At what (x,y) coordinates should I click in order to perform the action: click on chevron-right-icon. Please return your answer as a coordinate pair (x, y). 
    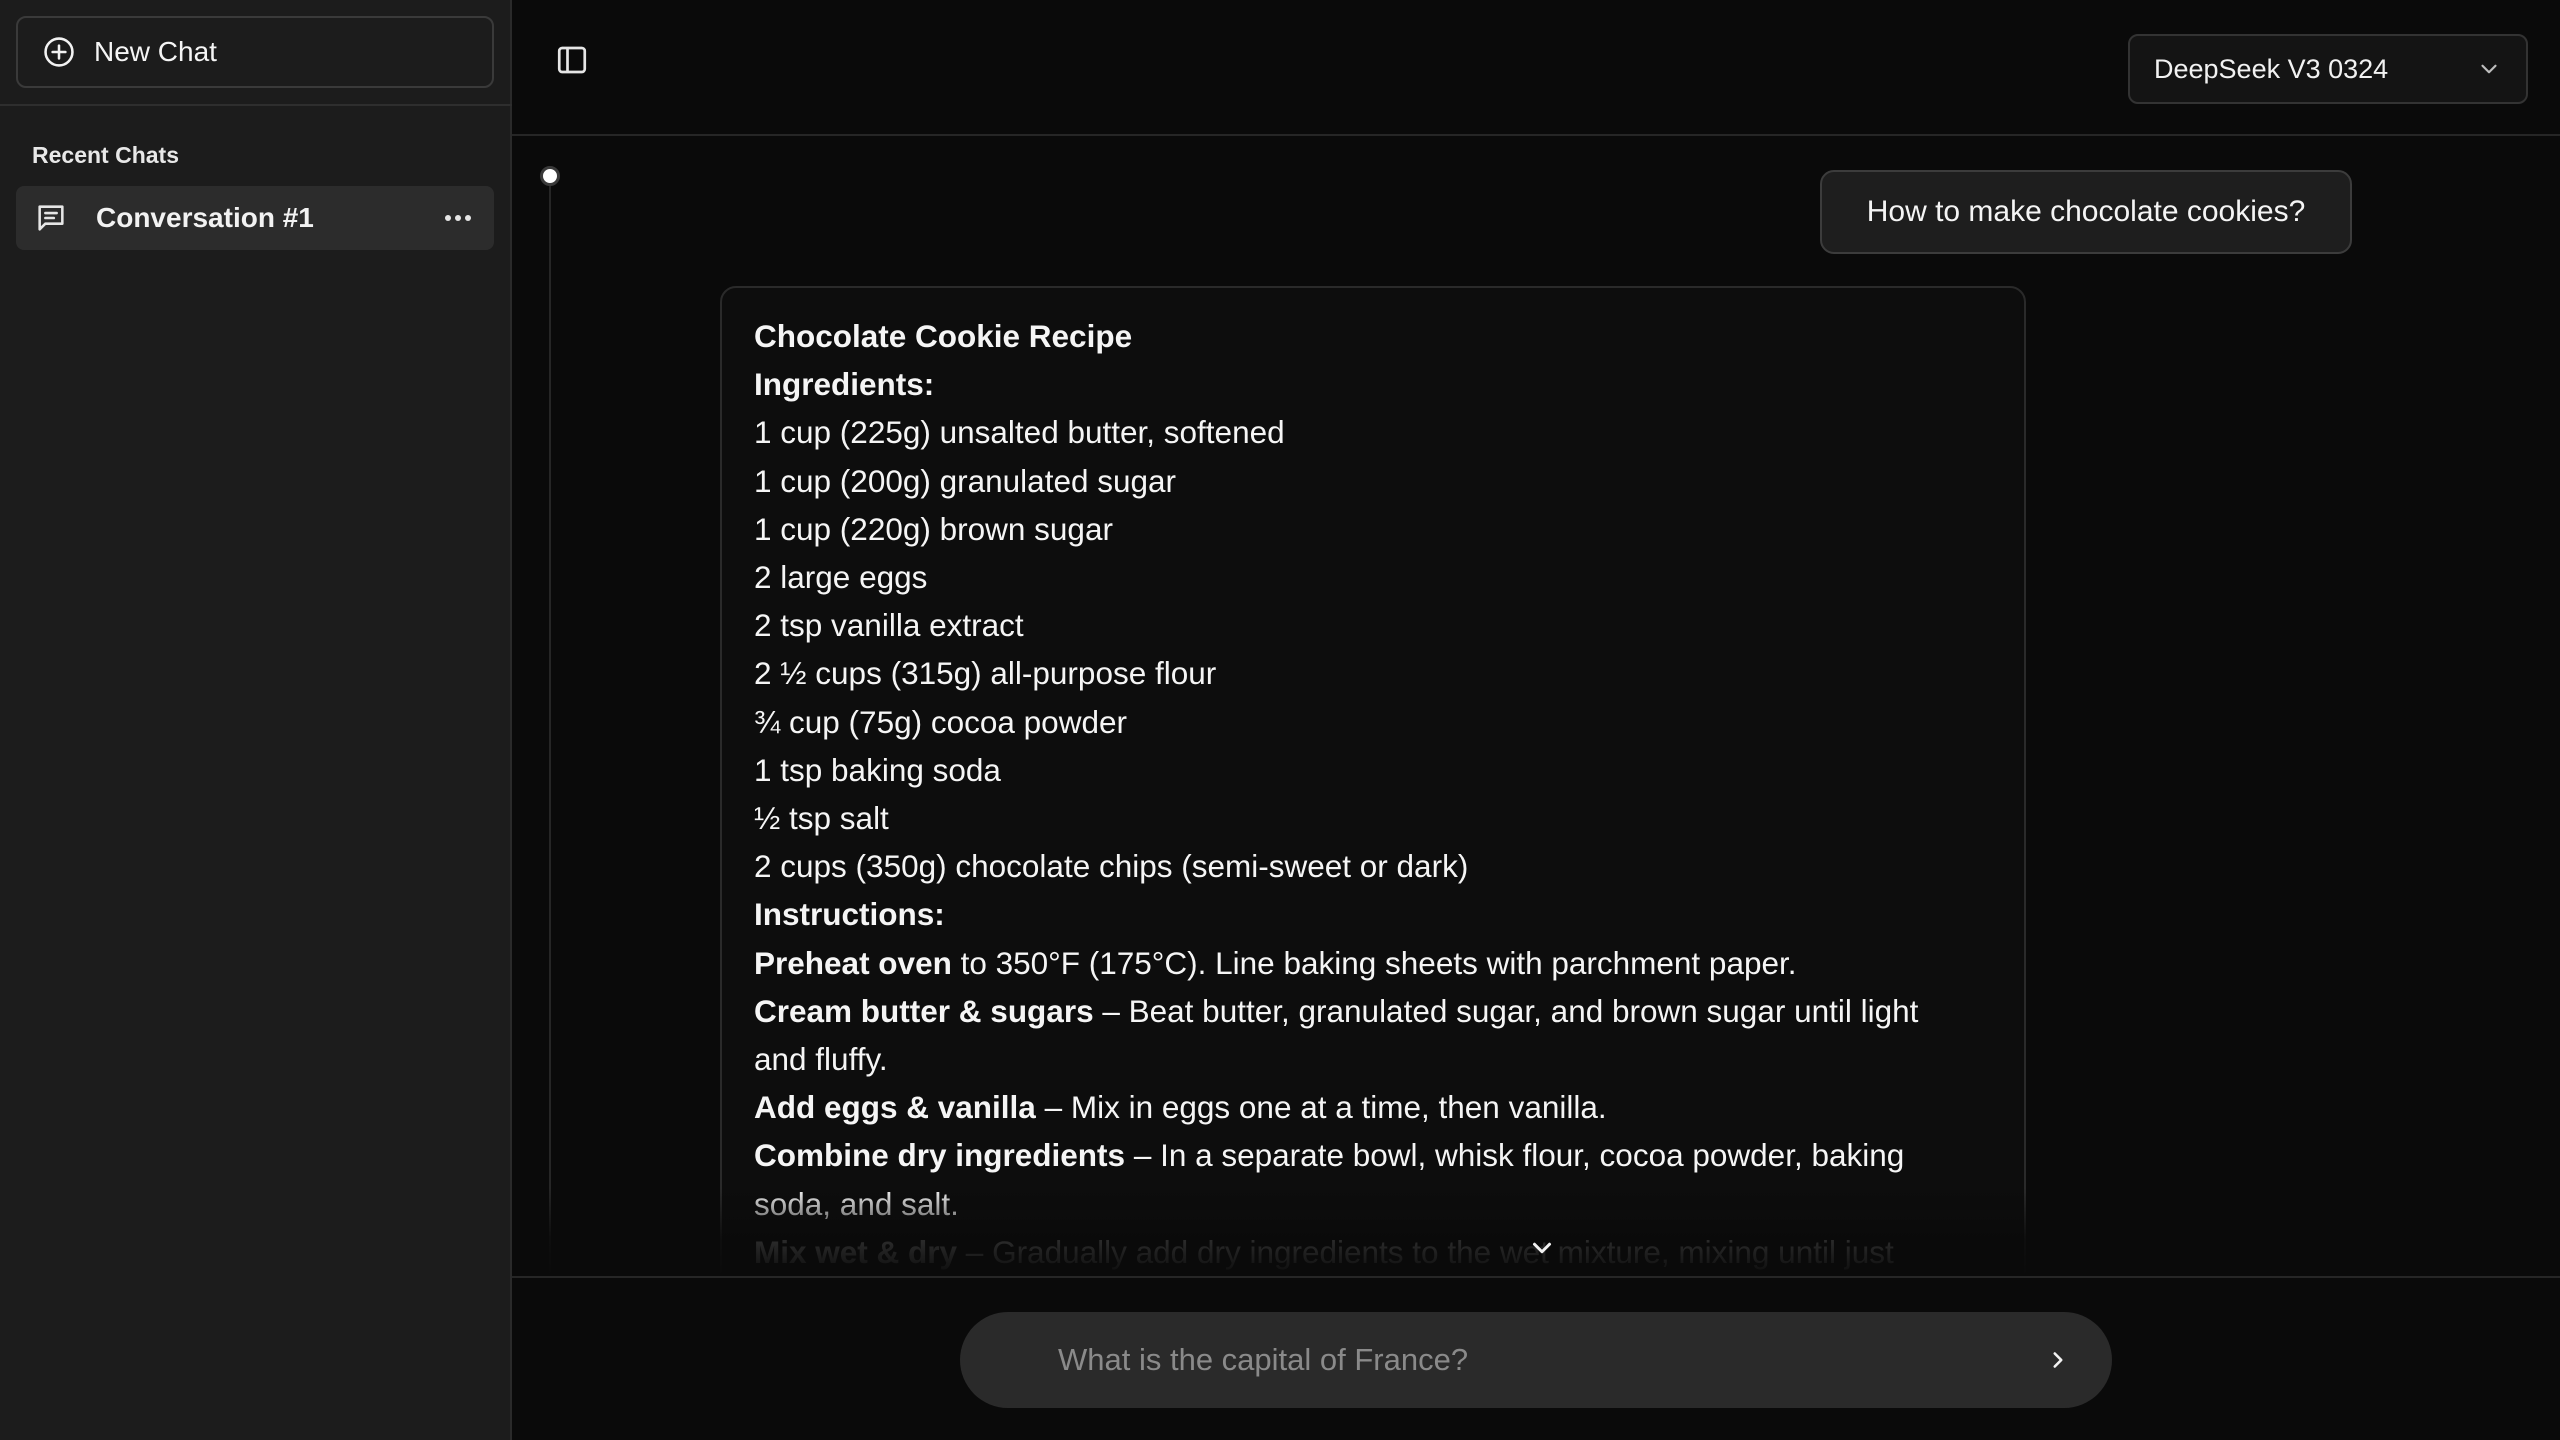
    Looking at the image, I should click on (2058, 1360).